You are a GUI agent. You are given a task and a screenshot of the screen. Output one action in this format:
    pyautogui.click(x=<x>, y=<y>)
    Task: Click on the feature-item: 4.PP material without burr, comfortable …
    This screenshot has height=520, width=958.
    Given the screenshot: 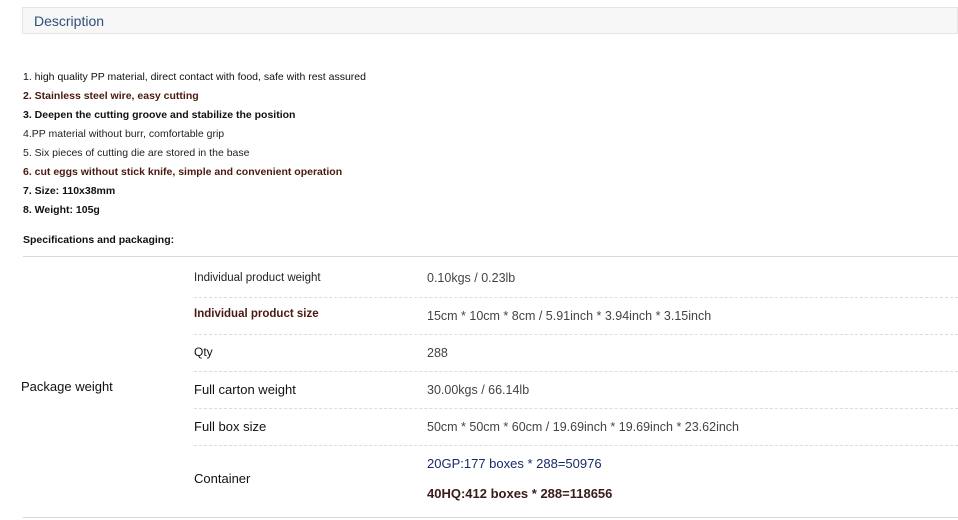 What is the action you would take?
    pyautogui.click(x=124, y=134)
    